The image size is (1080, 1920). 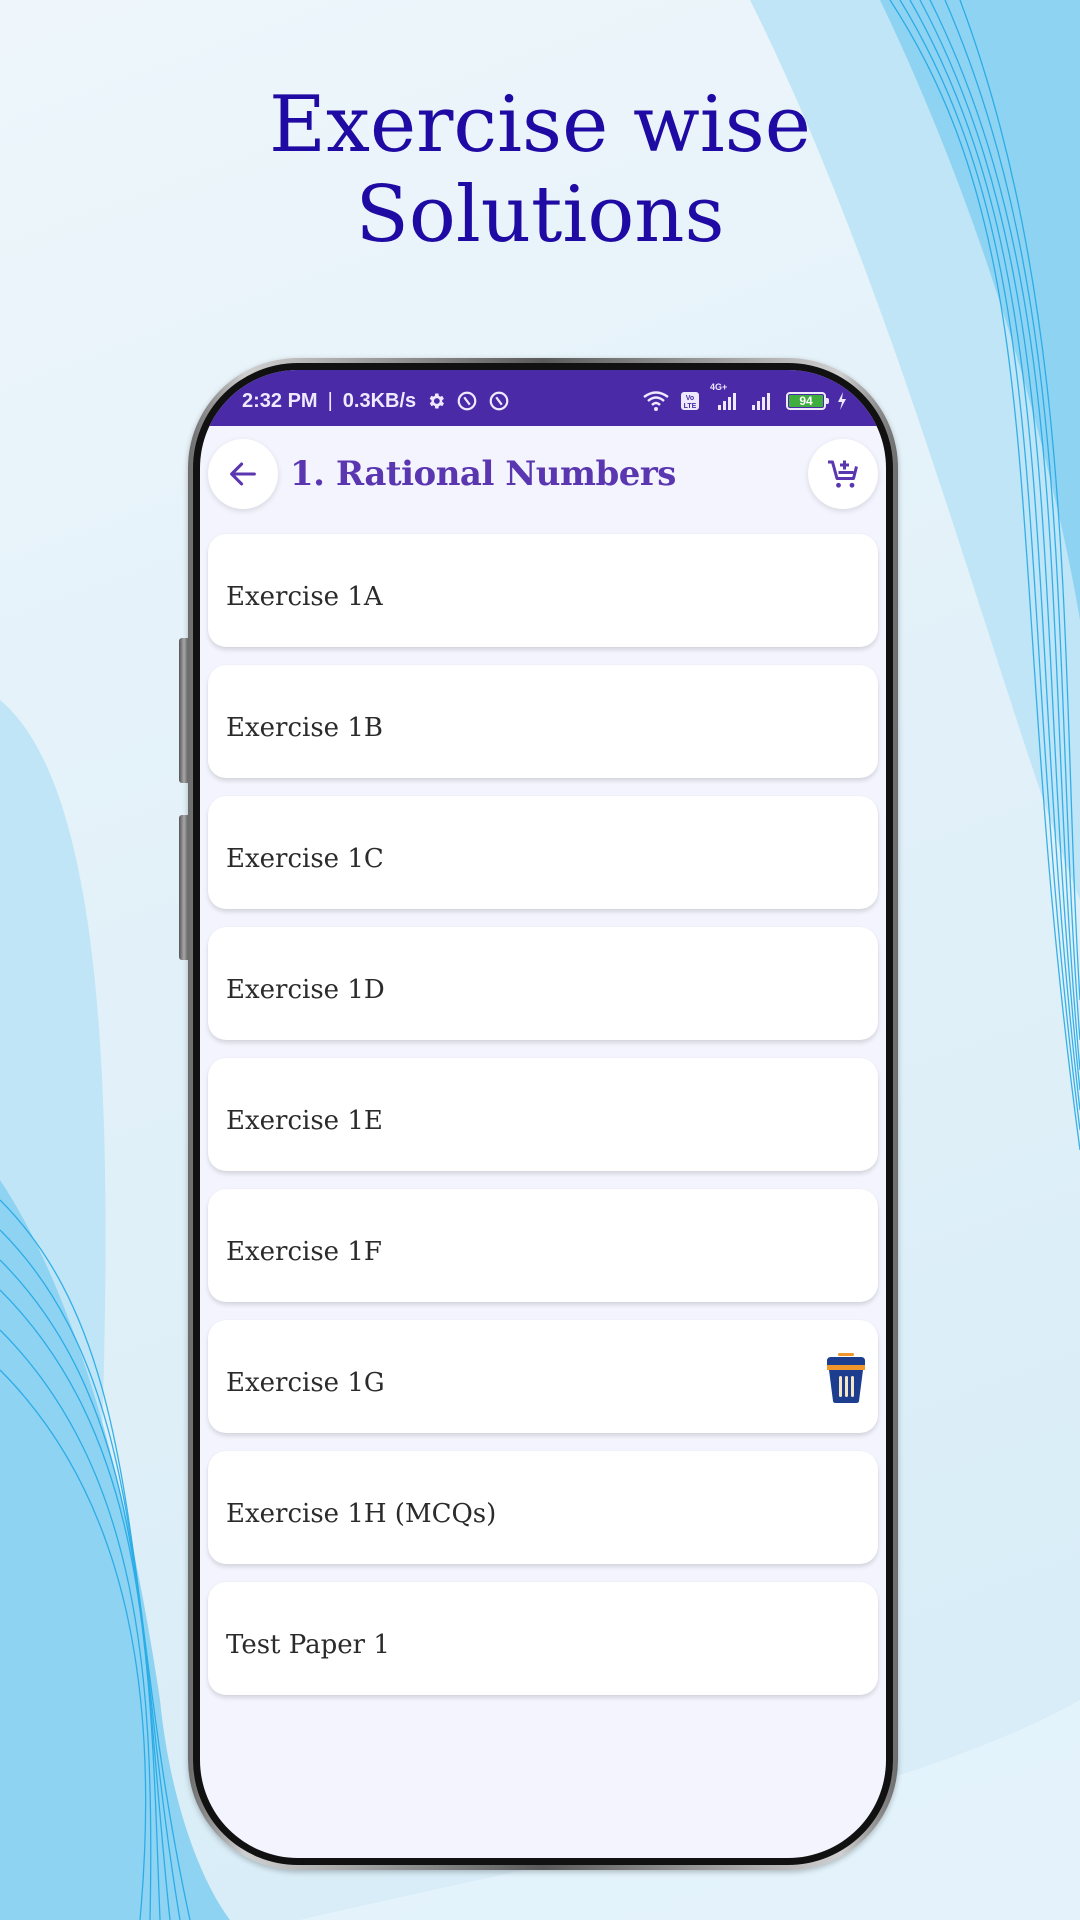 I want to click on list-item-exercise-1c: Exercise 1C, so click(x=543, y=852).